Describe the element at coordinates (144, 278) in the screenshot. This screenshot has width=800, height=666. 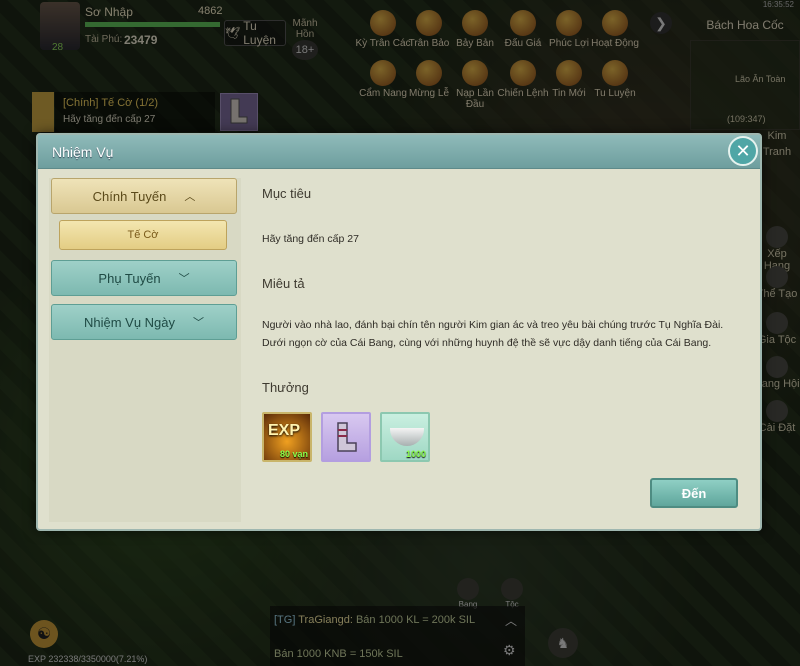
I see `category-phu-tuyen: Phụ Tuyến ﹀` at that location.